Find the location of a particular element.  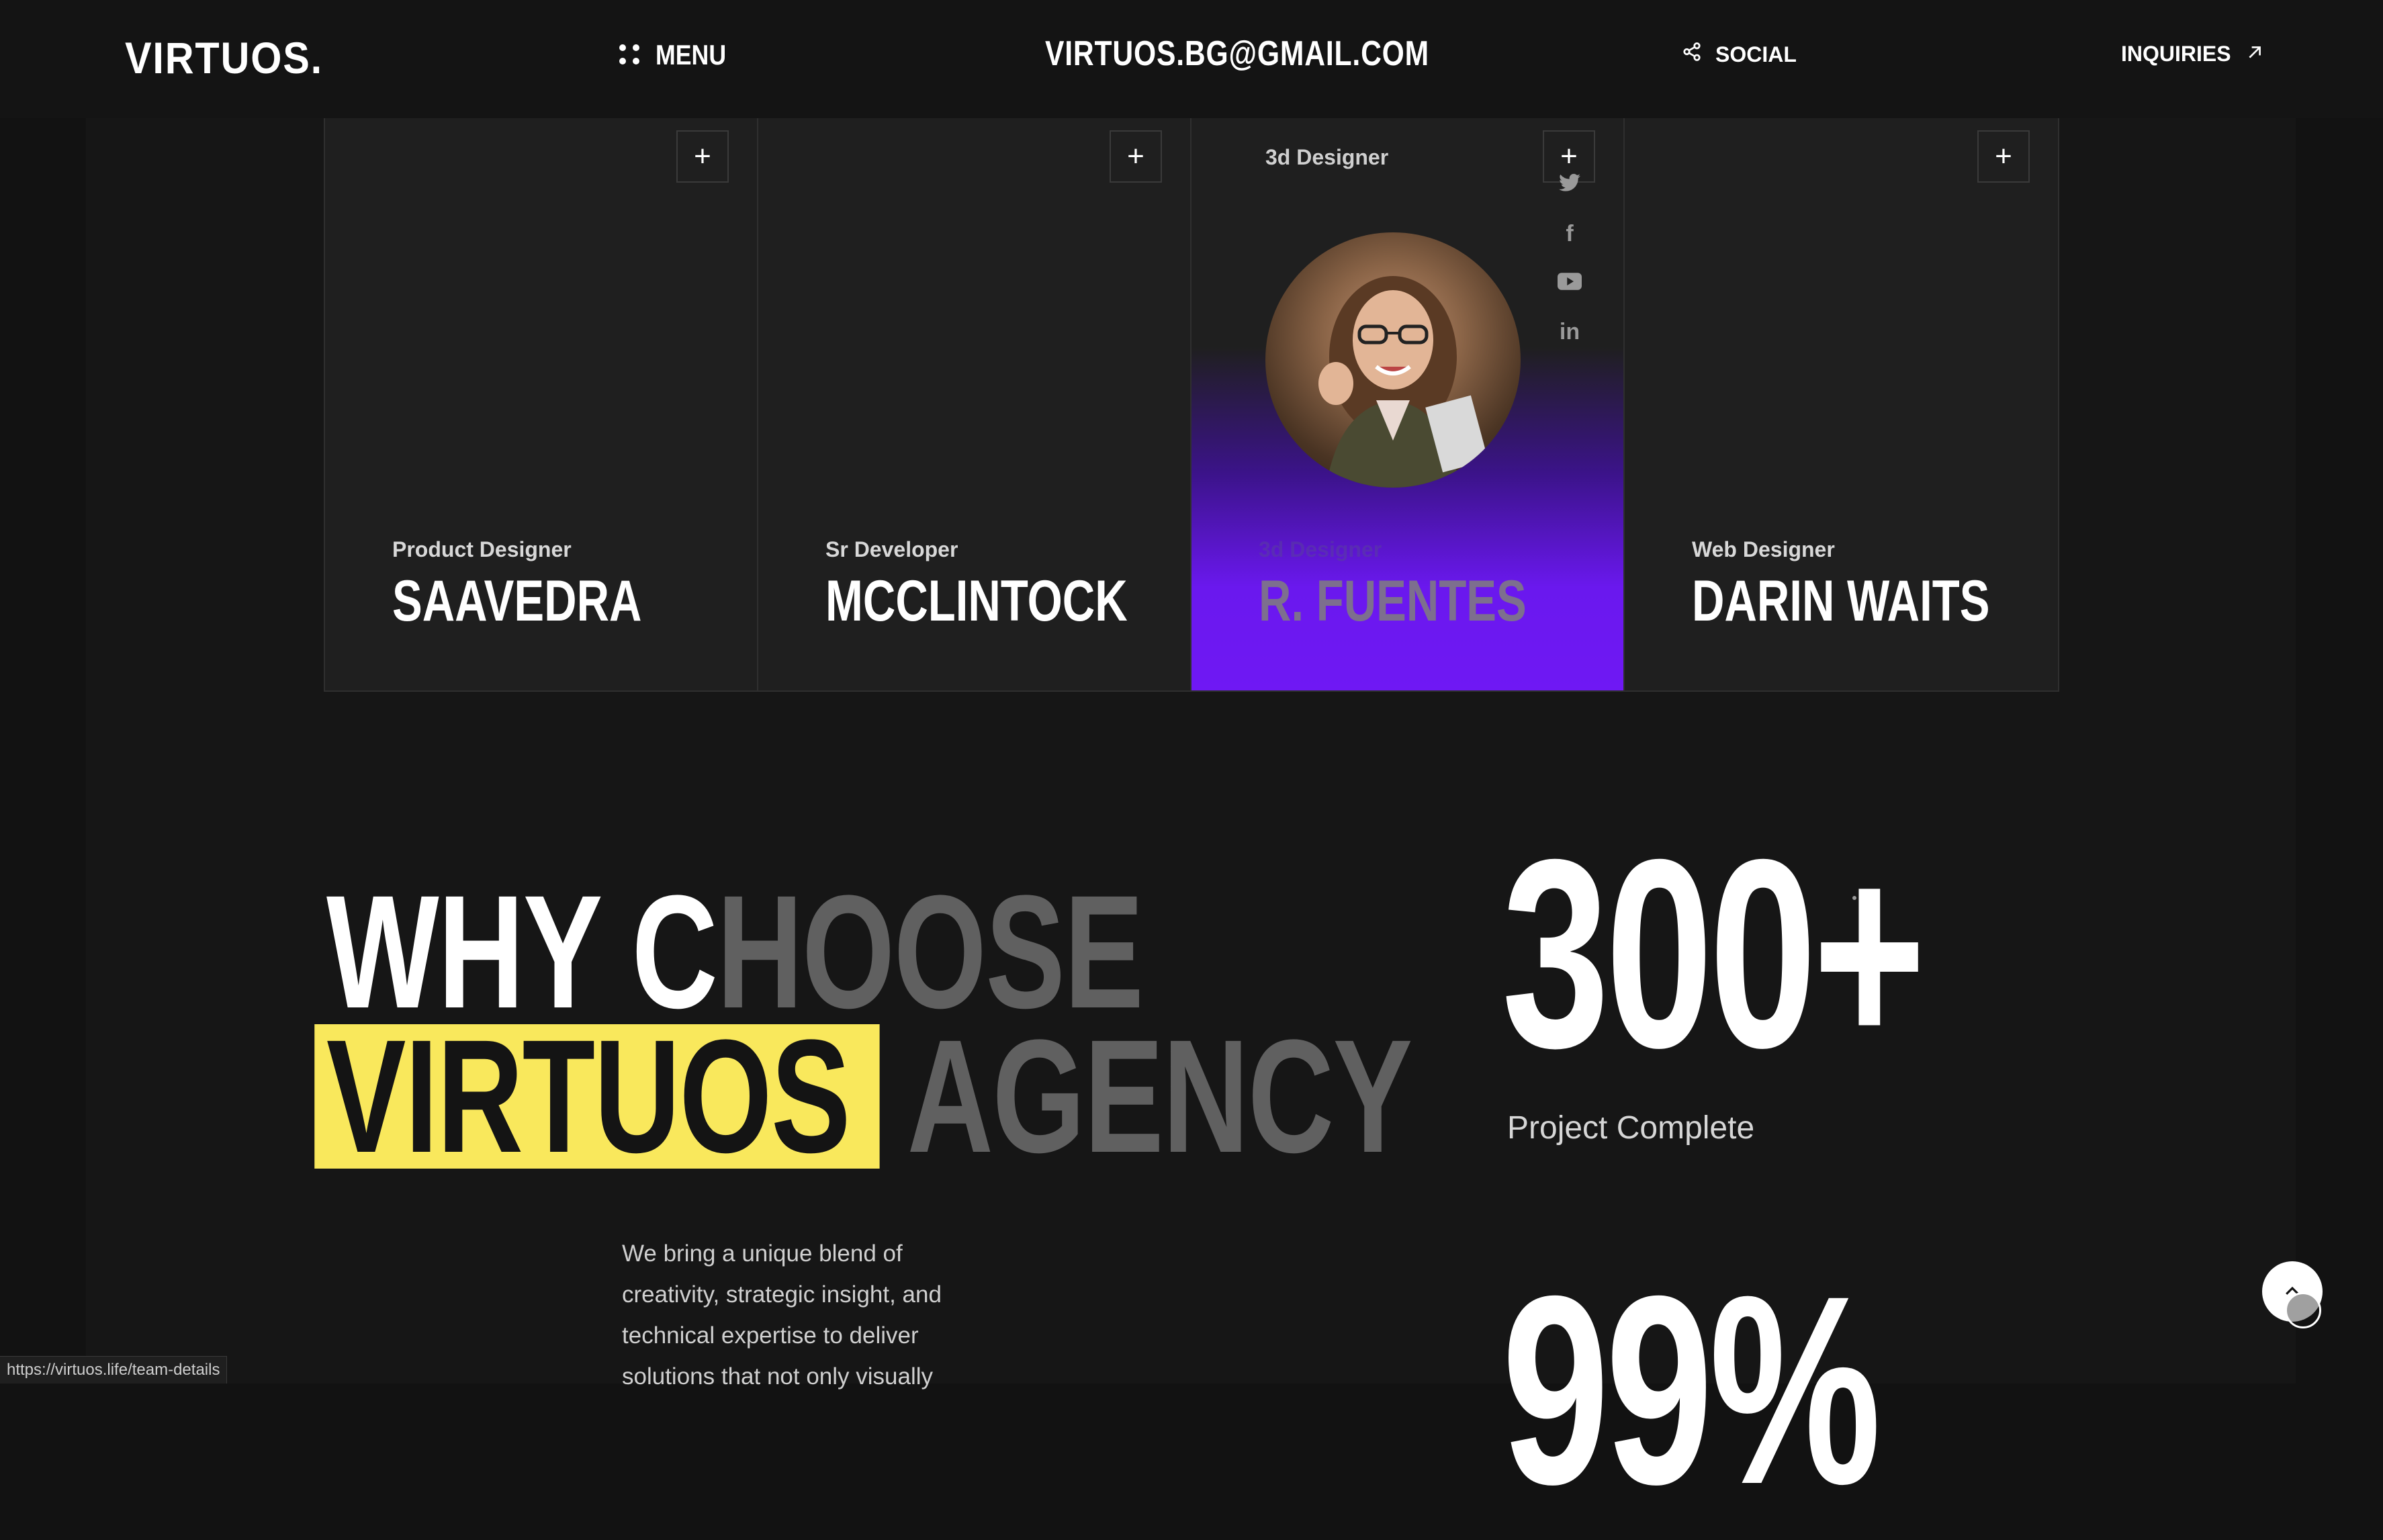

inquiries-link: INQUIRIES is located at coordinates (2192, 54).